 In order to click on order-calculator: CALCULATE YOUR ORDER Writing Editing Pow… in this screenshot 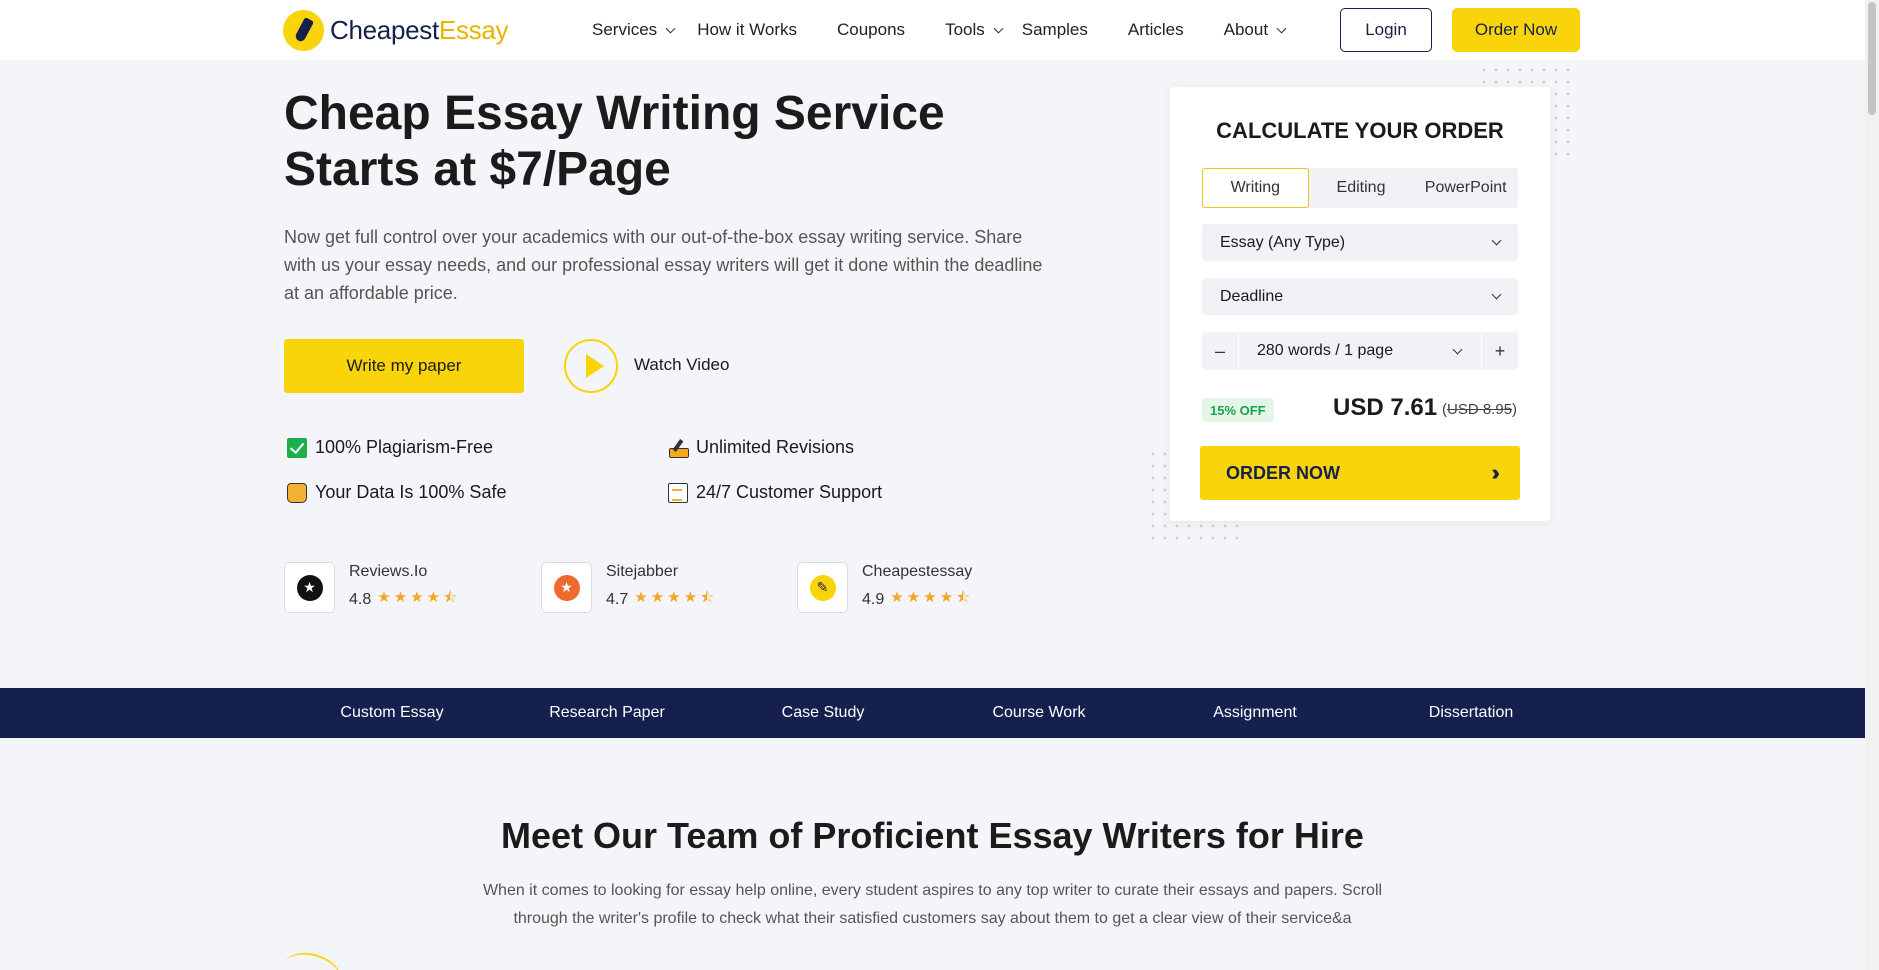, I will do `click(1360, 304)`.